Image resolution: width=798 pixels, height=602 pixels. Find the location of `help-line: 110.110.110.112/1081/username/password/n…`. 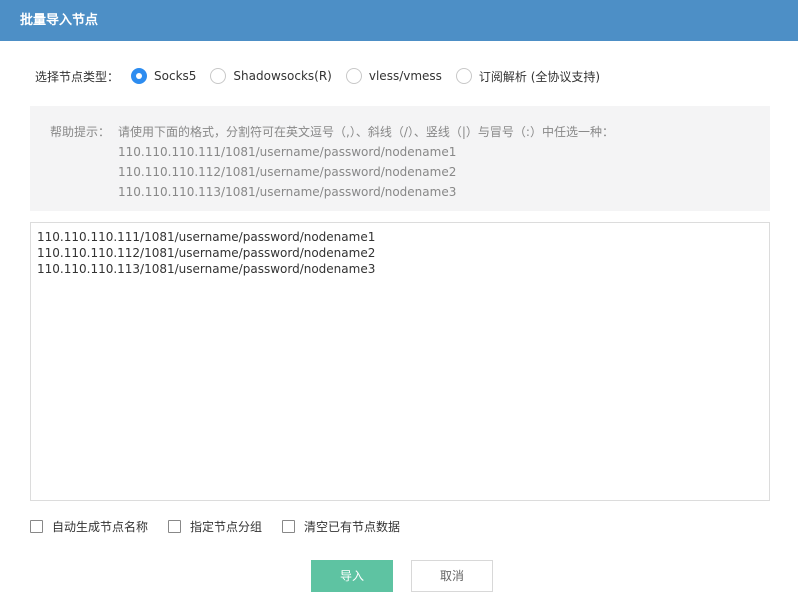

help-line: 110.110.110.112/1081/username/password/n… is located at coordinates (287, 172).